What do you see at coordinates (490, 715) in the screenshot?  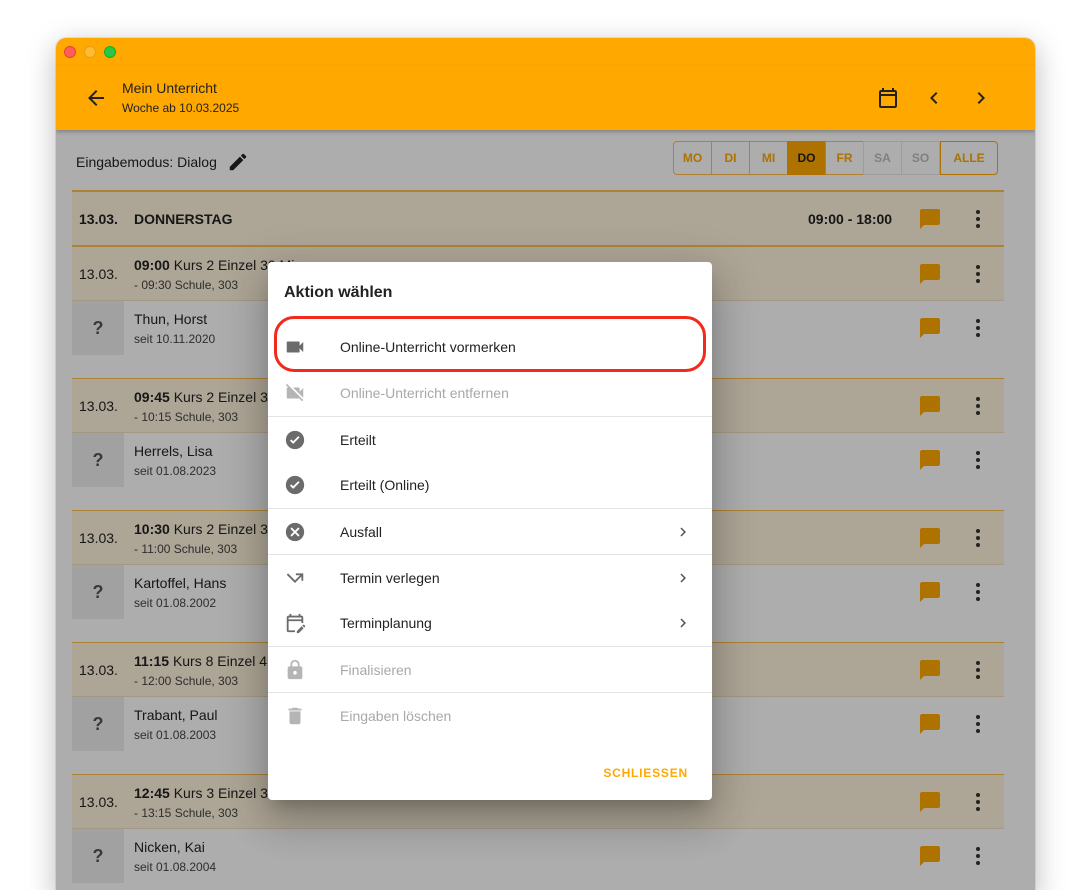 I see `menu-item-eingaben-löschen: Eingaben löschen` at bounding box center [490, 715].